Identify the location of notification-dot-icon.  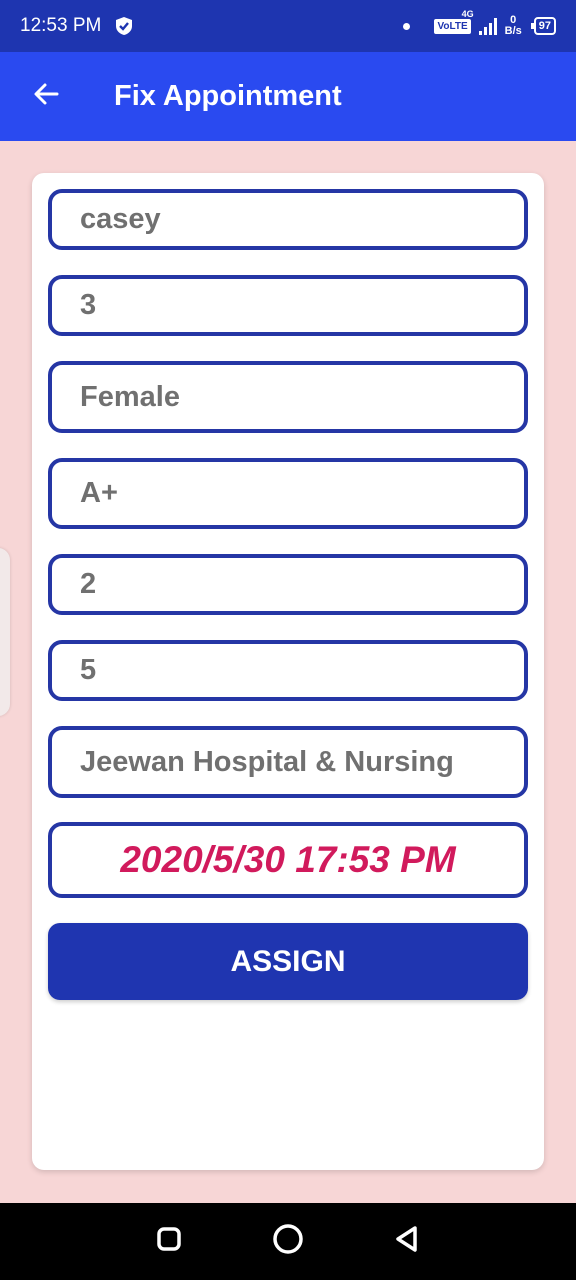
(407, 26).